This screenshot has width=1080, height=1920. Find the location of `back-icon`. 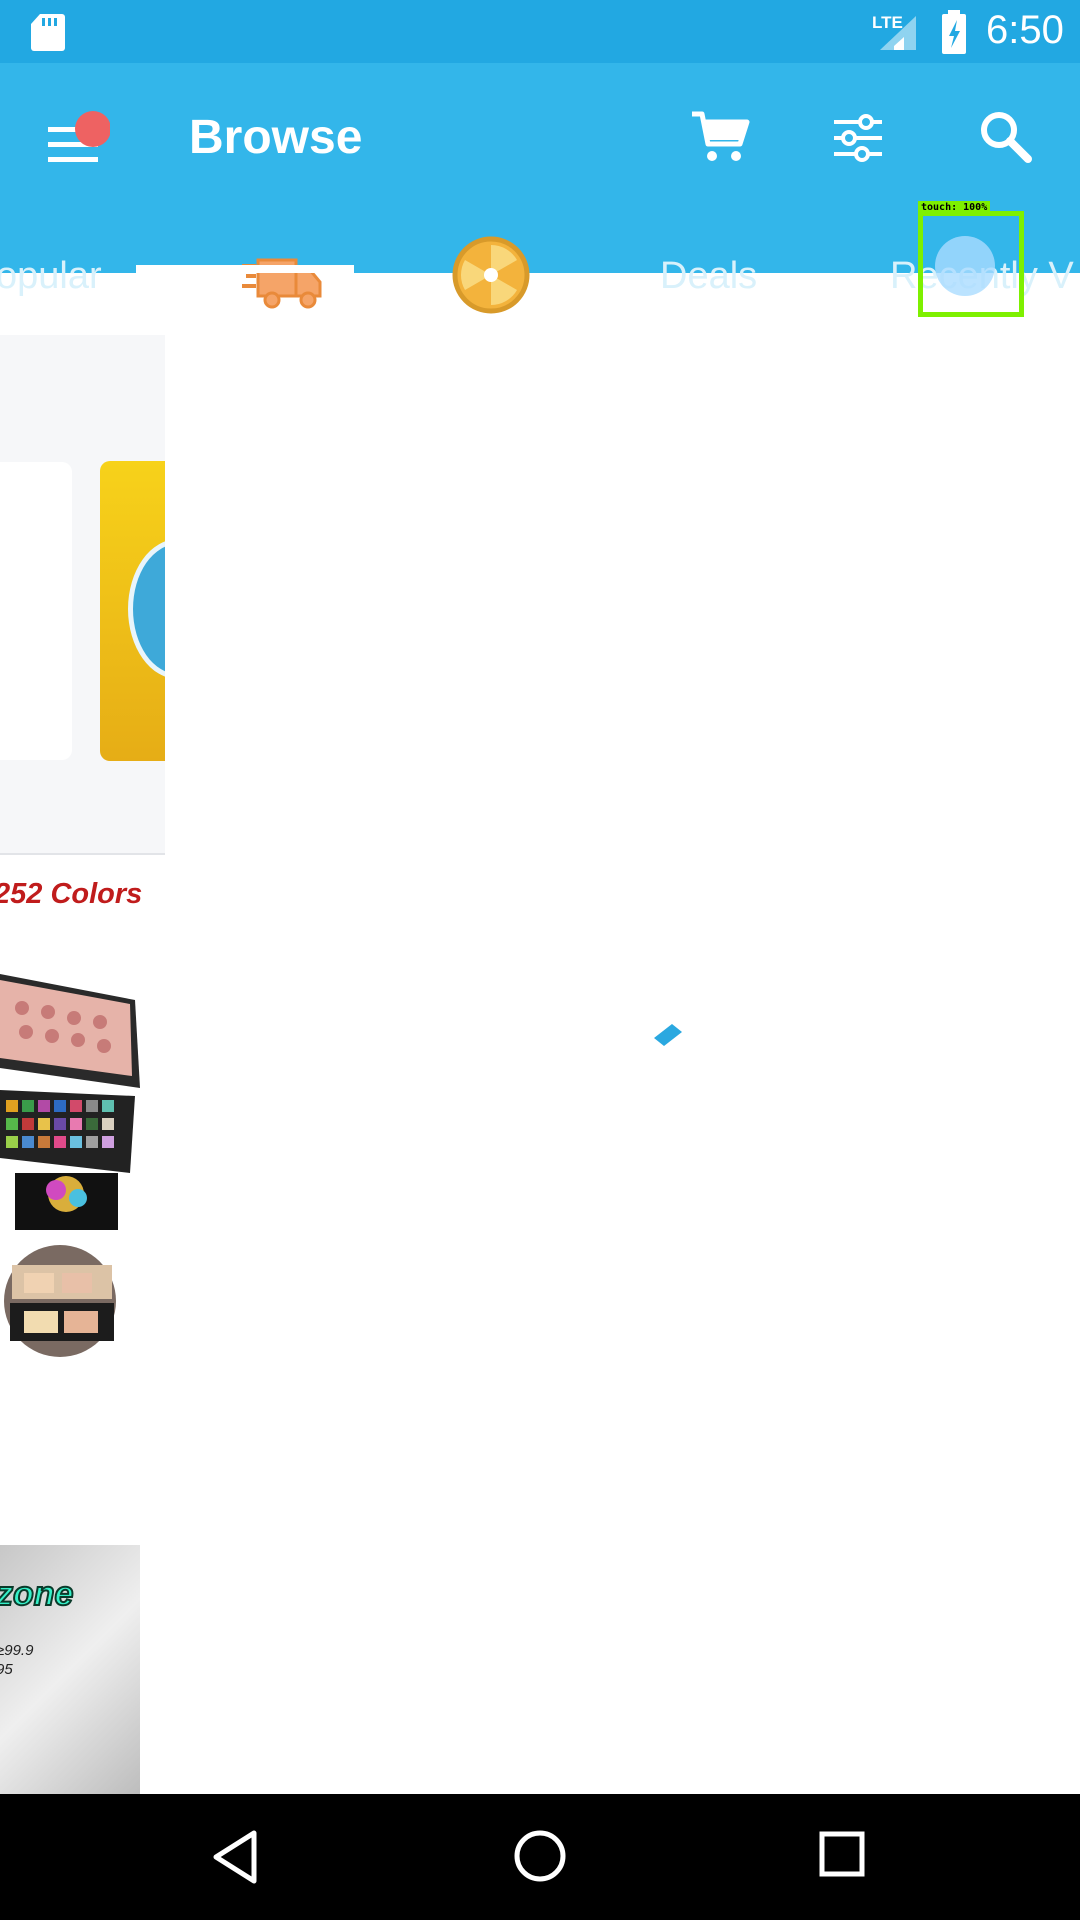

back-icon is located at coordinates (235, 1857).